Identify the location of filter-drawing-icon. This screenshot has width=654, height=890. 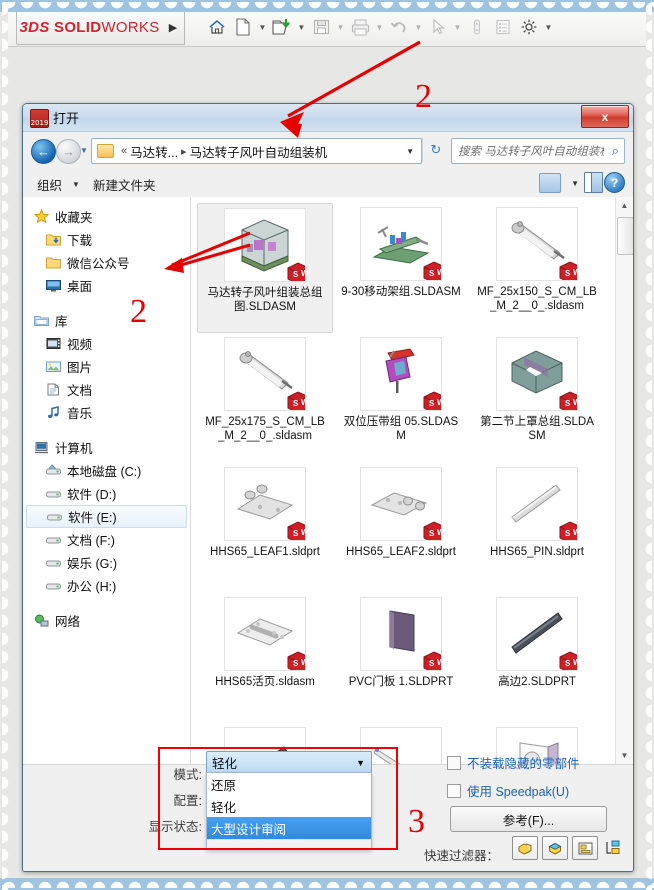
(585, 848).